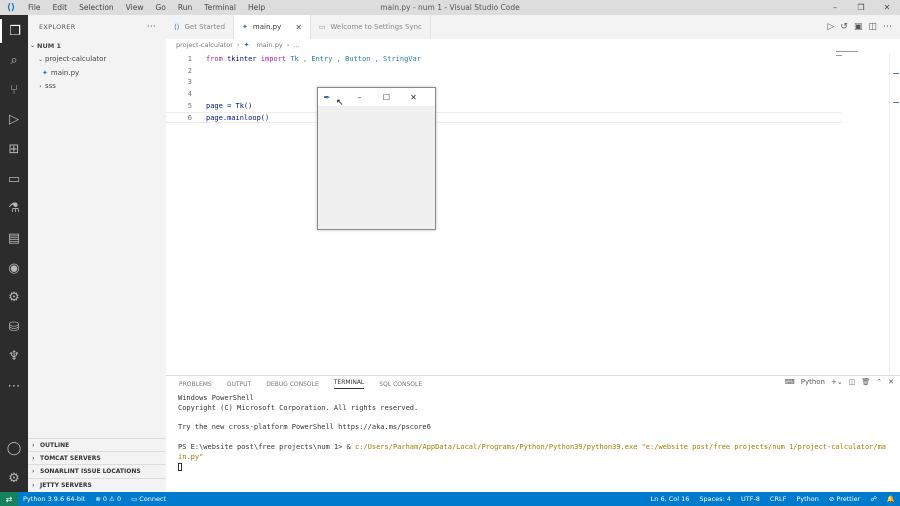  What do you see at coordinates (97, 484) in the screenshot?
I see `section-jetty-servers: › JETTY SERVERS` at bounding box center [97, 484].